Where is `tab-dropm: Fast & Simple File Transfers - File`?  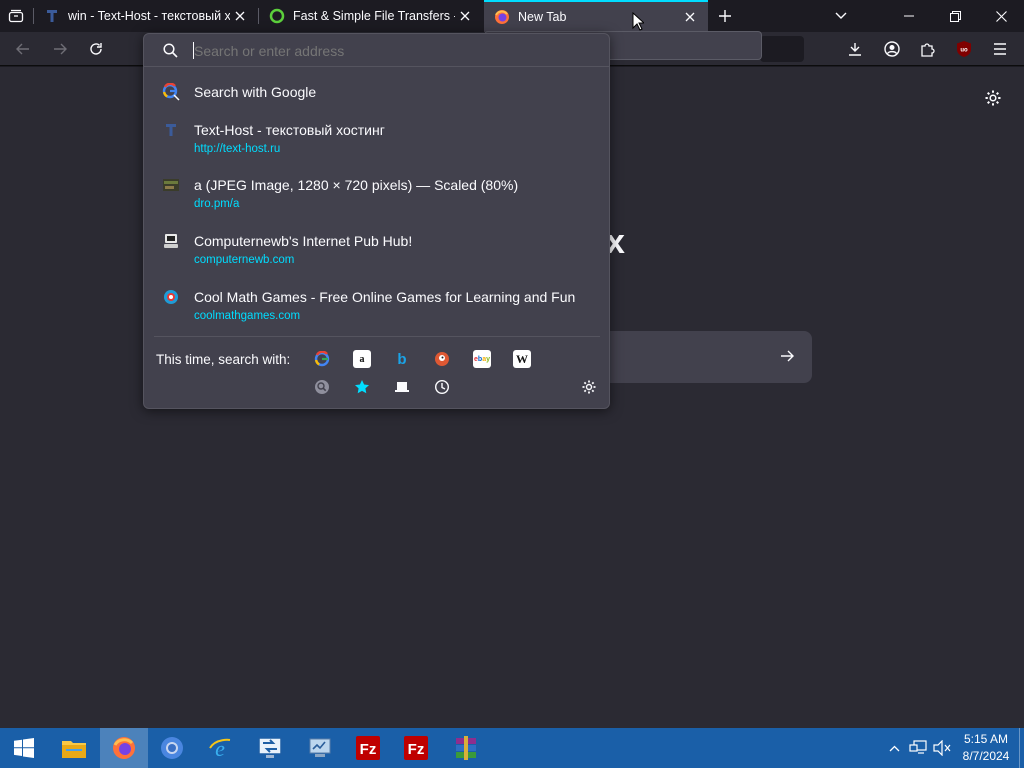
tab-dropm: Fast & Simple File Transfers - File is located at coordinates (371, 16).